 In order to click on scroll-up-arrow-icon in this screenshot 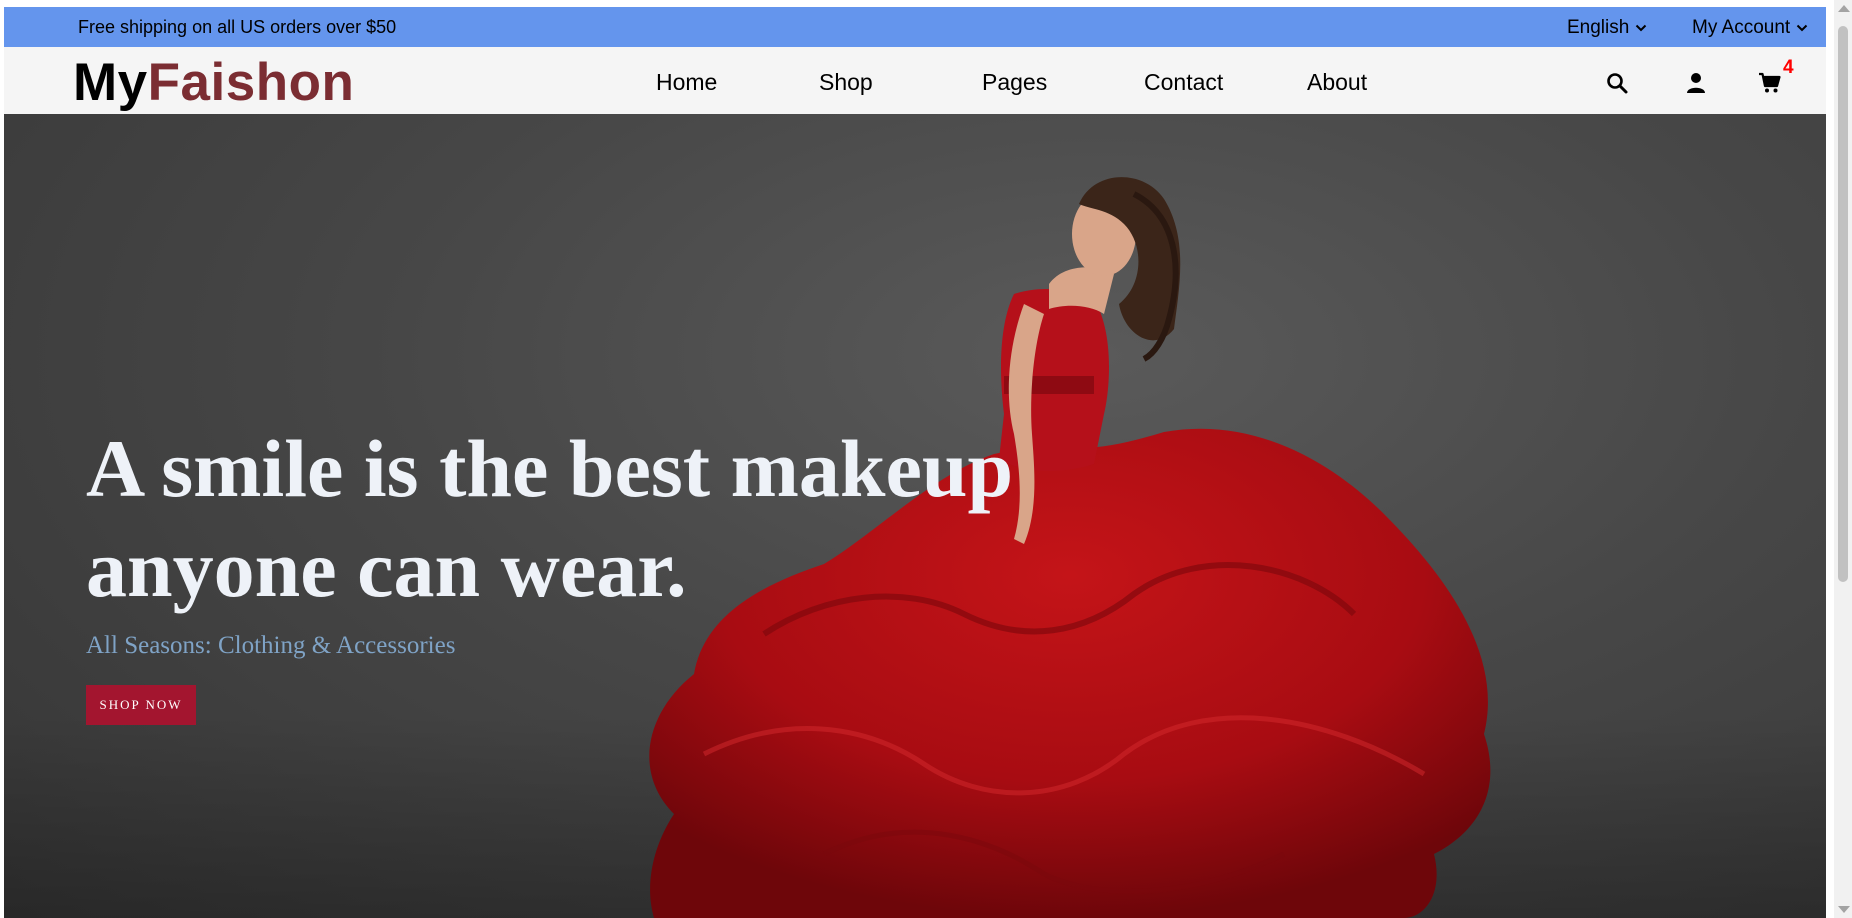, I will do `click(1844, 8)`.